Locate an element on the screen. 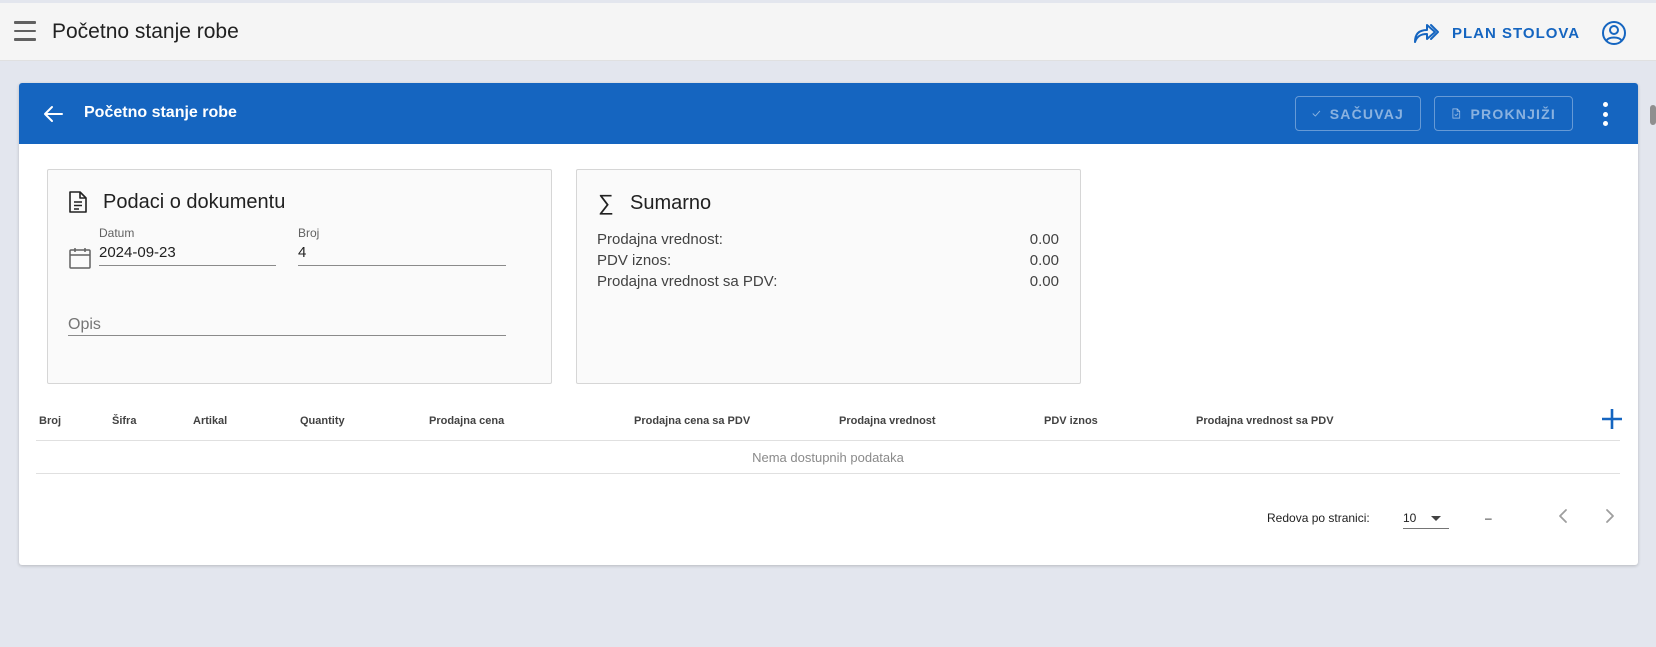 This screenshot has width=1656, height=647. rows-per-page-select: 10 is located at coordinates (1426, 516).